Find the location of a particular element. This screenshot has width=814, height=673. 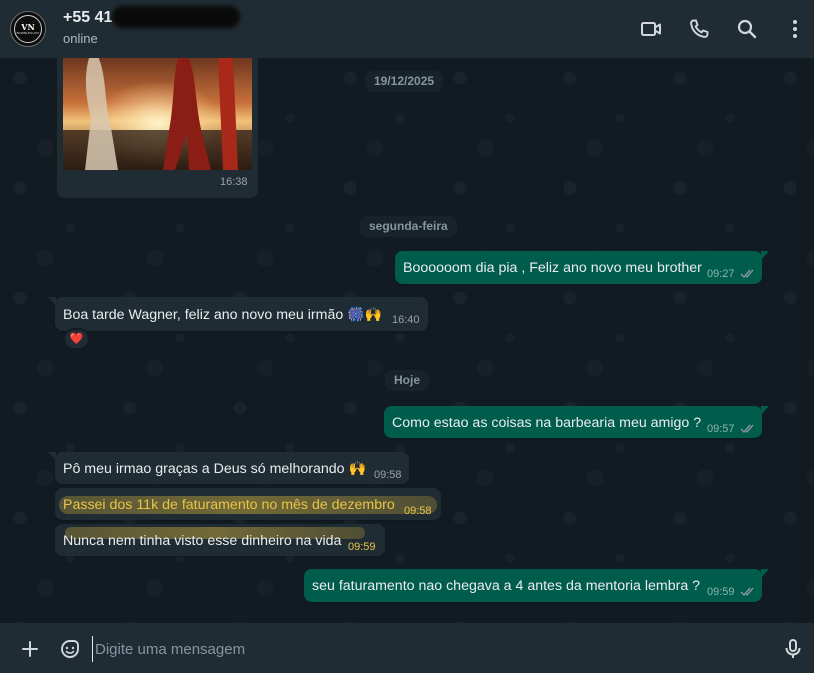

date-chip: segunda-feira is located at coordinates (408, 226).